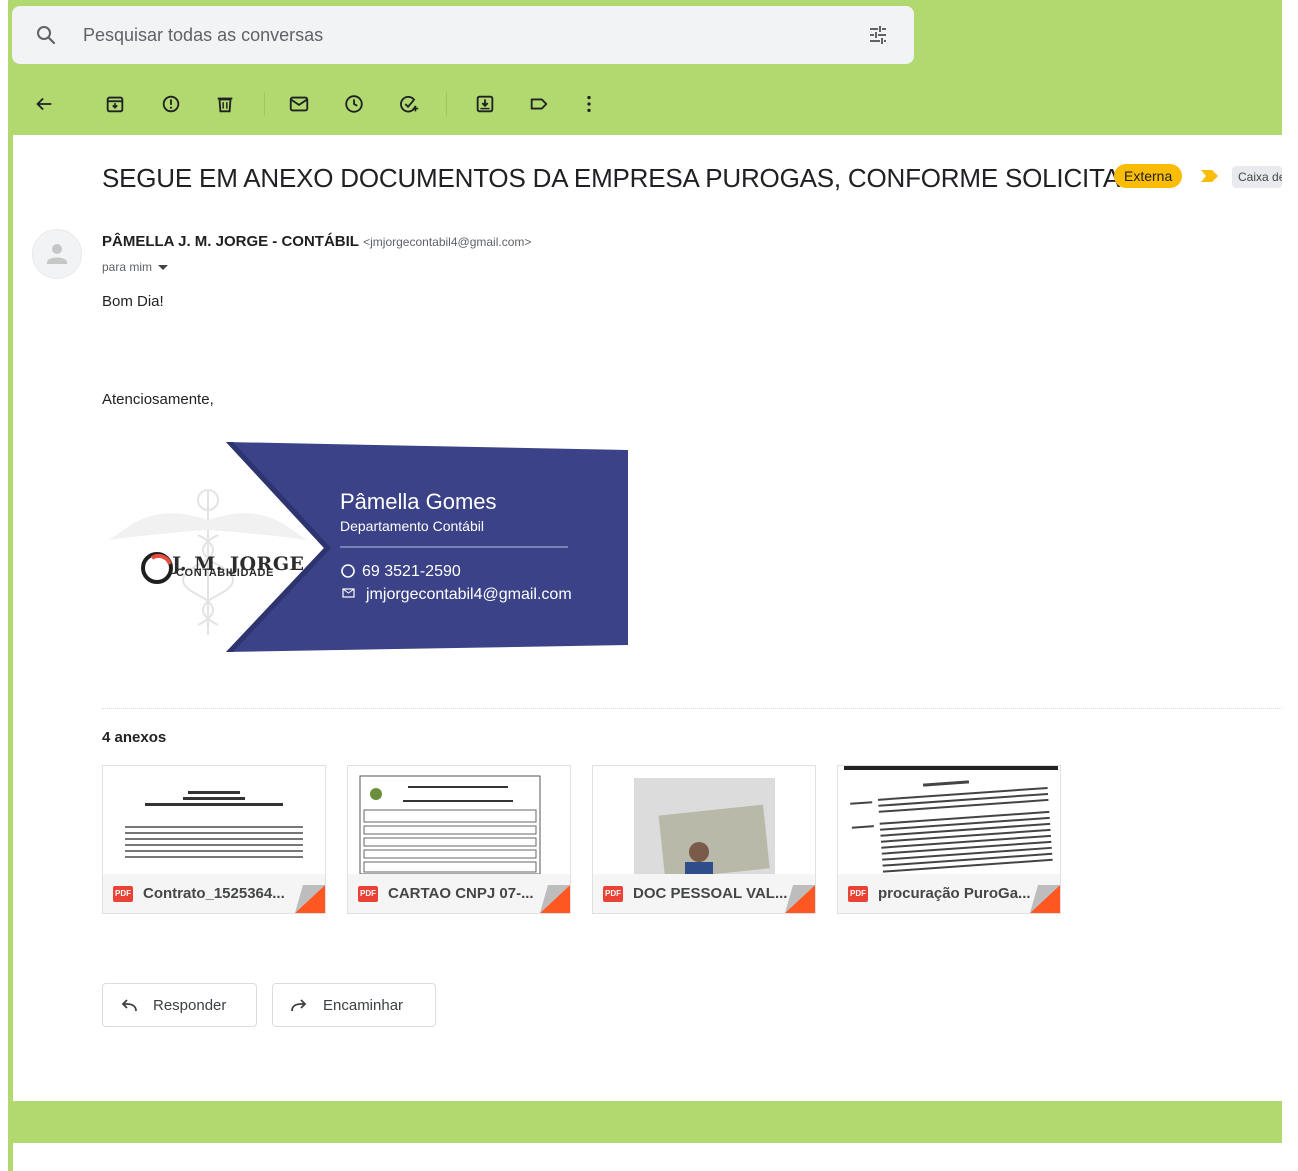 The height and width of the screenshot is (1171, 1298). I want to click on search-icon, so click(46, 35).